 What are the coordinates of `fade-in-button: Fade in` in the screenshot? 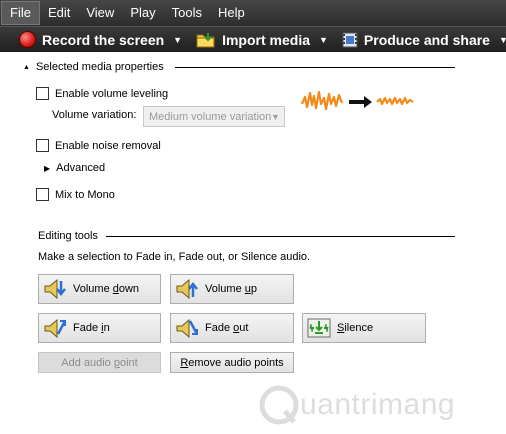 It's located at (99, 328).